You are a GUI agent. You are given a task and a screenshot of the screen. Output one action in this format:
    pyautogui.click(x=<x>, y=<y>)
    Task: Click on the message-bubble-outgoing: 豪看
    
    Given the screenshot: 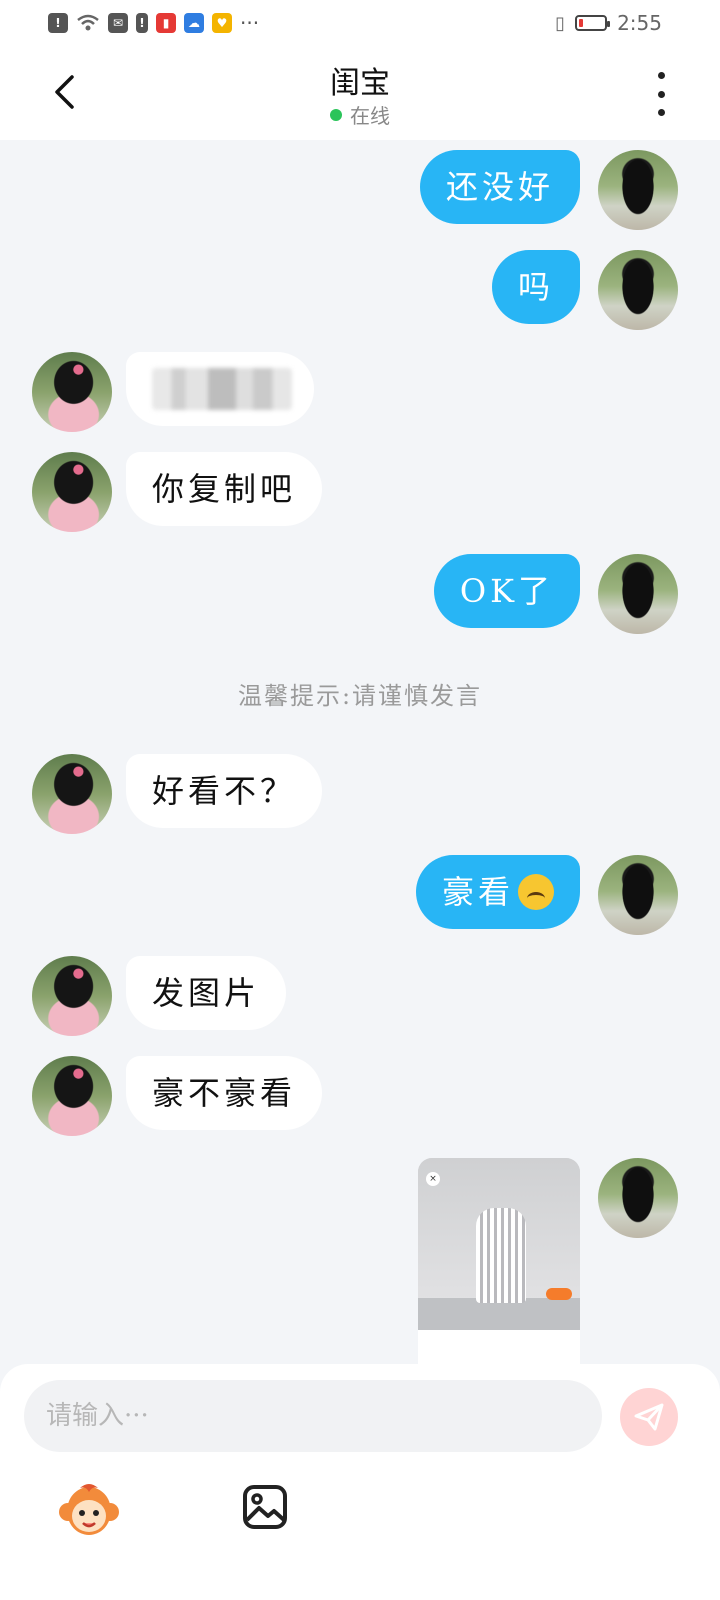 What is the action you would take?
    pyautogui.click(x=497, y=892)
    